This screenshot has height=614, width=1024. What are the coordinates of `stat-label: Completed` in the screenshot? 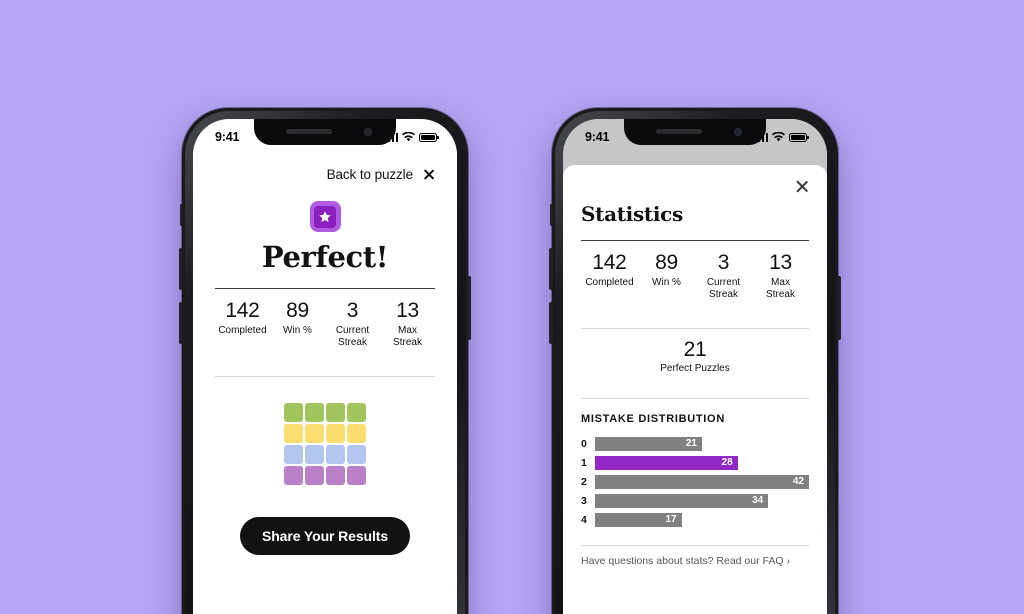 It's located at (609, 282).